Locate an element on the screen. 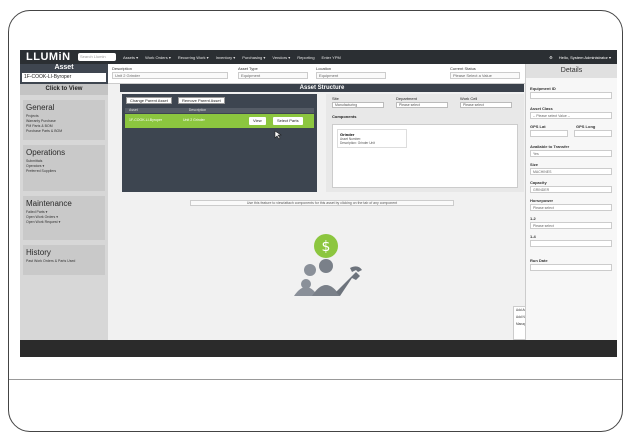  site-select: Manufacturing is located at coordinates (358, 105).